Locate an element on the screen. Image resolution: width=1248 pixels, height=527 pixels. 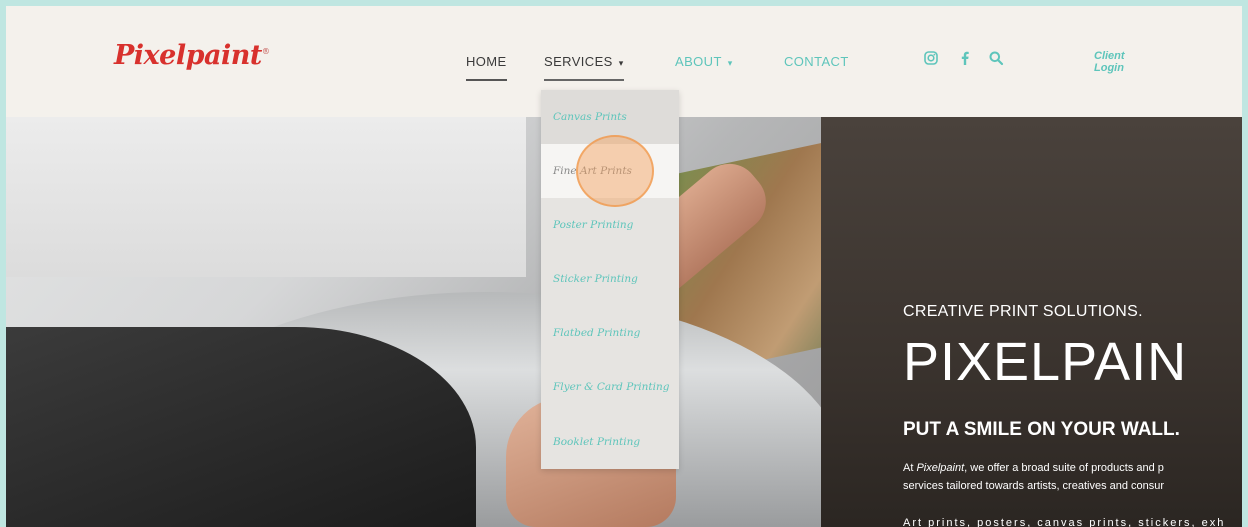
nav-contact: CONTACT is located at coordinates (816, 66).